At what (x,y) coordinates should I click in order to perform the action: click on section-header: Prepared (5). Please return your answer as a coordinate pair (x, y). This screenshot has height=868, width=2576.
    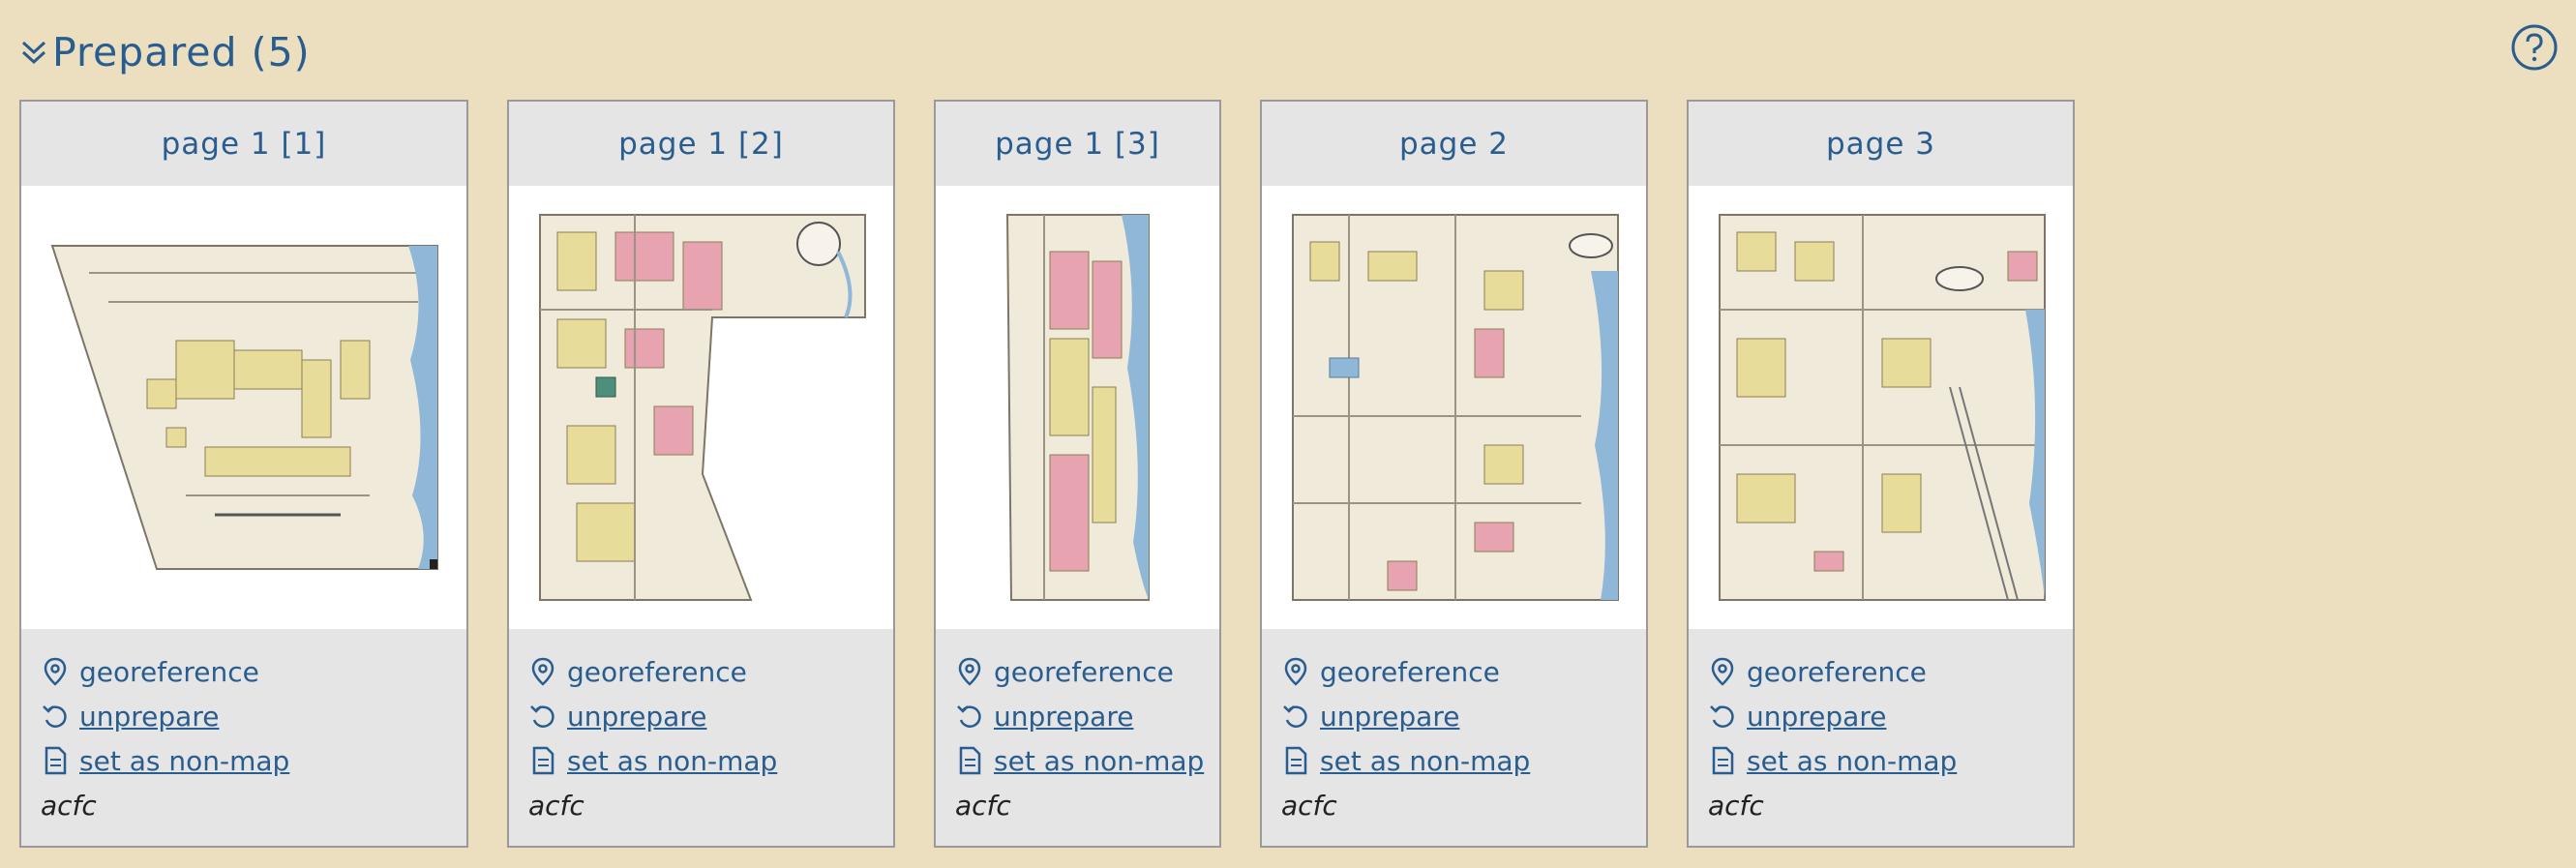
    Looking at the image, I should click on (165, 52).